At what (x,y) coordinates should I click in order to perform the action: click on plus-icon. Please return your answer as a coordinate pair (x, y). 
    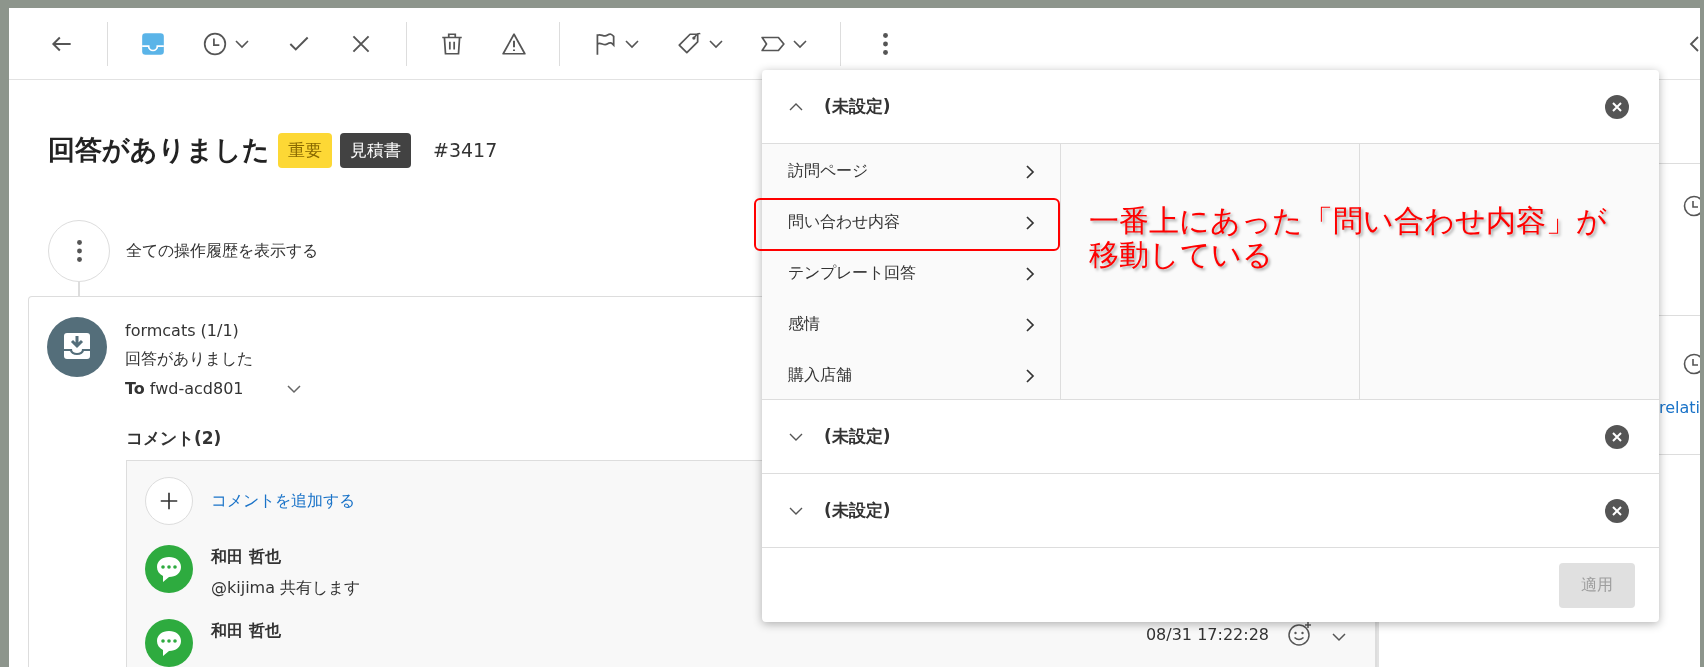
    Looking at the image, I should click on (169, 501).